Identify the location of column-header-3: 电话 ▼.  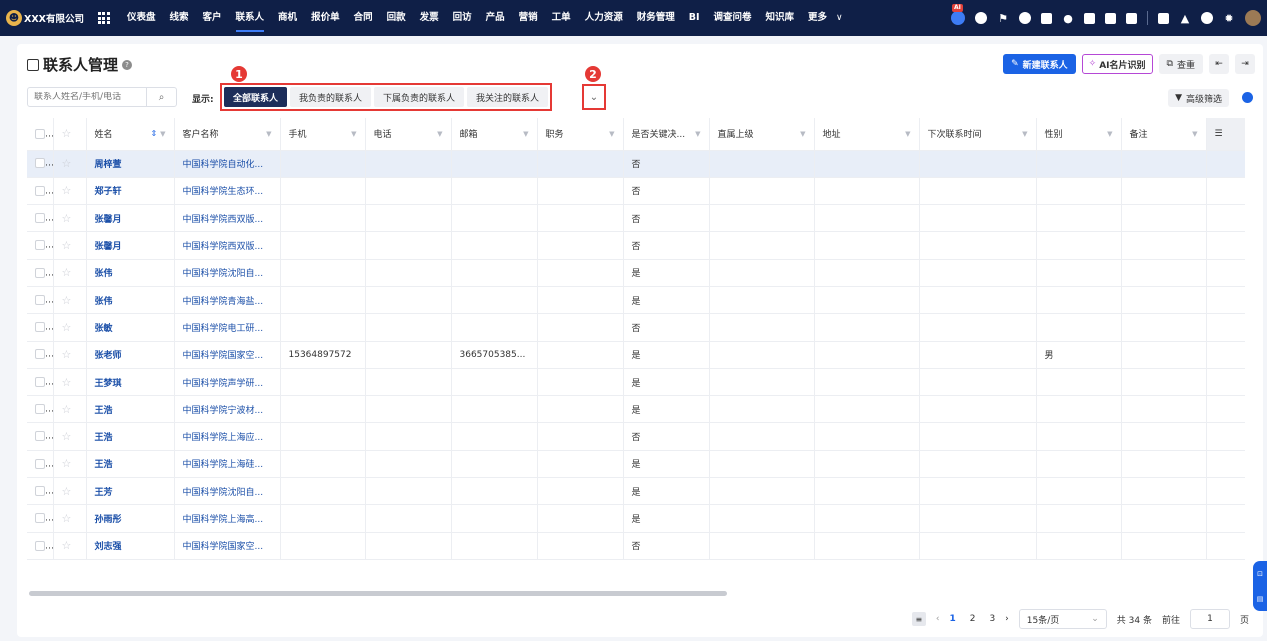
(408, 134).